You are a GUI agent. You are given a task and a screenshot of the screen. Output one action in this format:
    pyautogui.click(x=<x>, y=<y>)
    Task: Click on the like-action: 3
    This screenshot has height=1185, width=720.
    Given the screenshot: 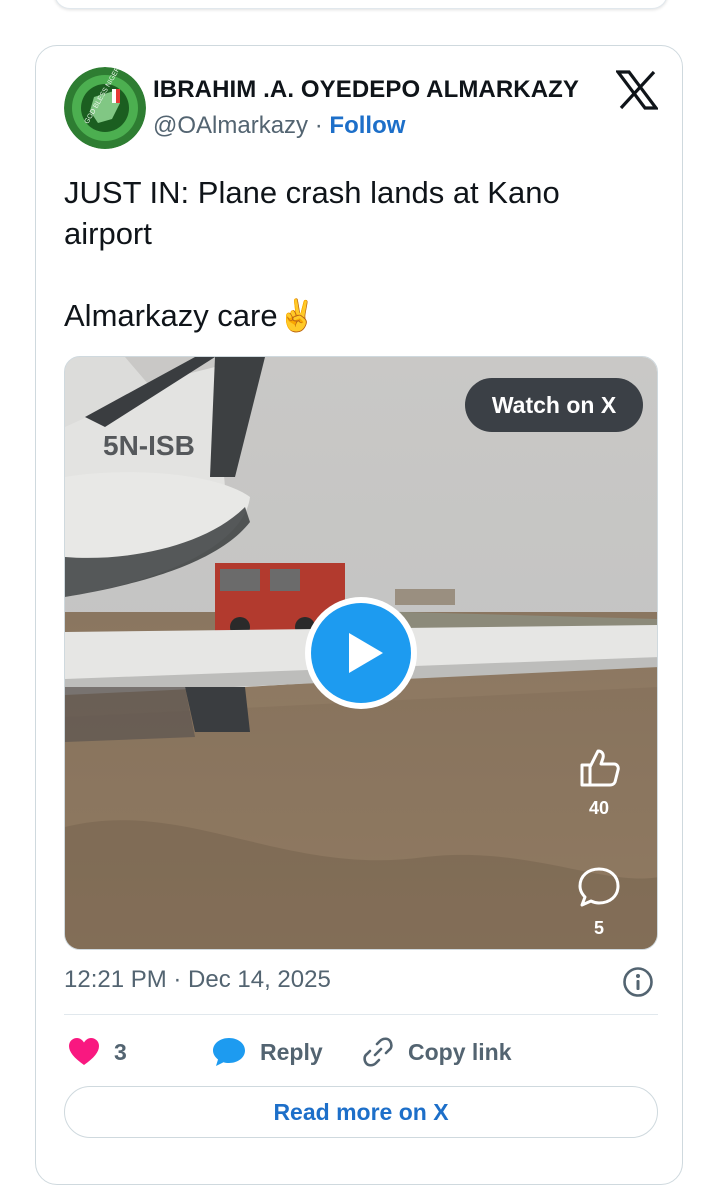 What is the action you would take?
    pyautogui.click(x=97, y=1052)
    